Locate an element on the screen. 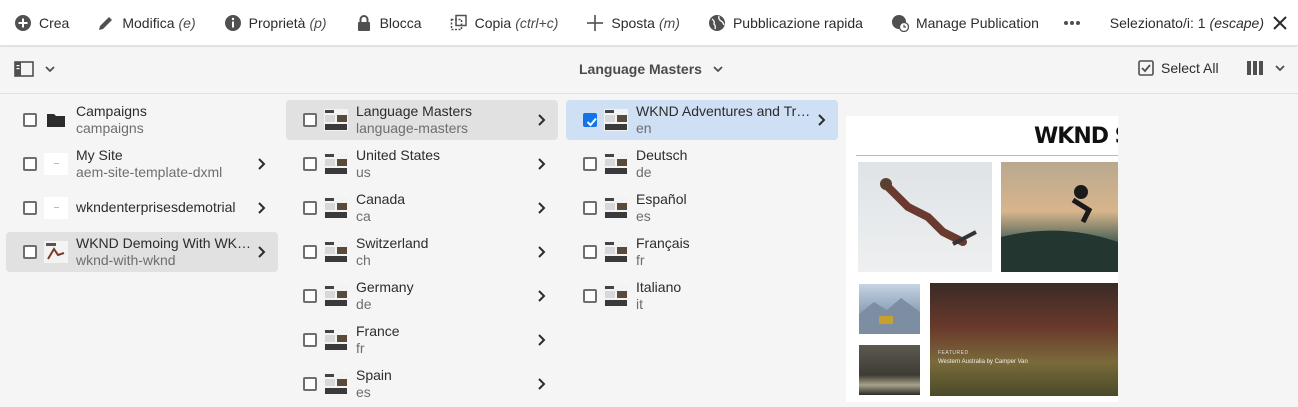  selection-status: Selezionato/i: 1 (escape) is located at coordinates (1199, 23).